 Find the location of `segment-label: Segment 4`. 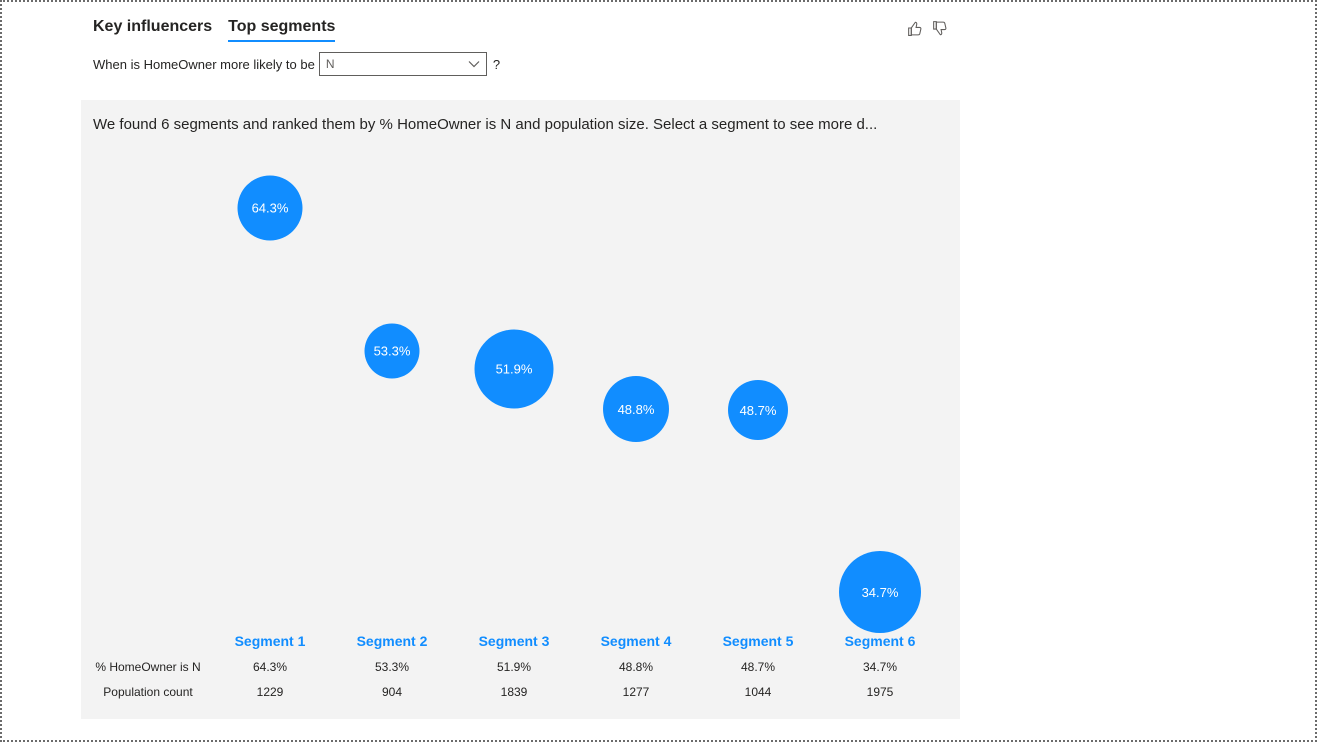

segment-label: Segment 4 is located at coordinates (636, 641).